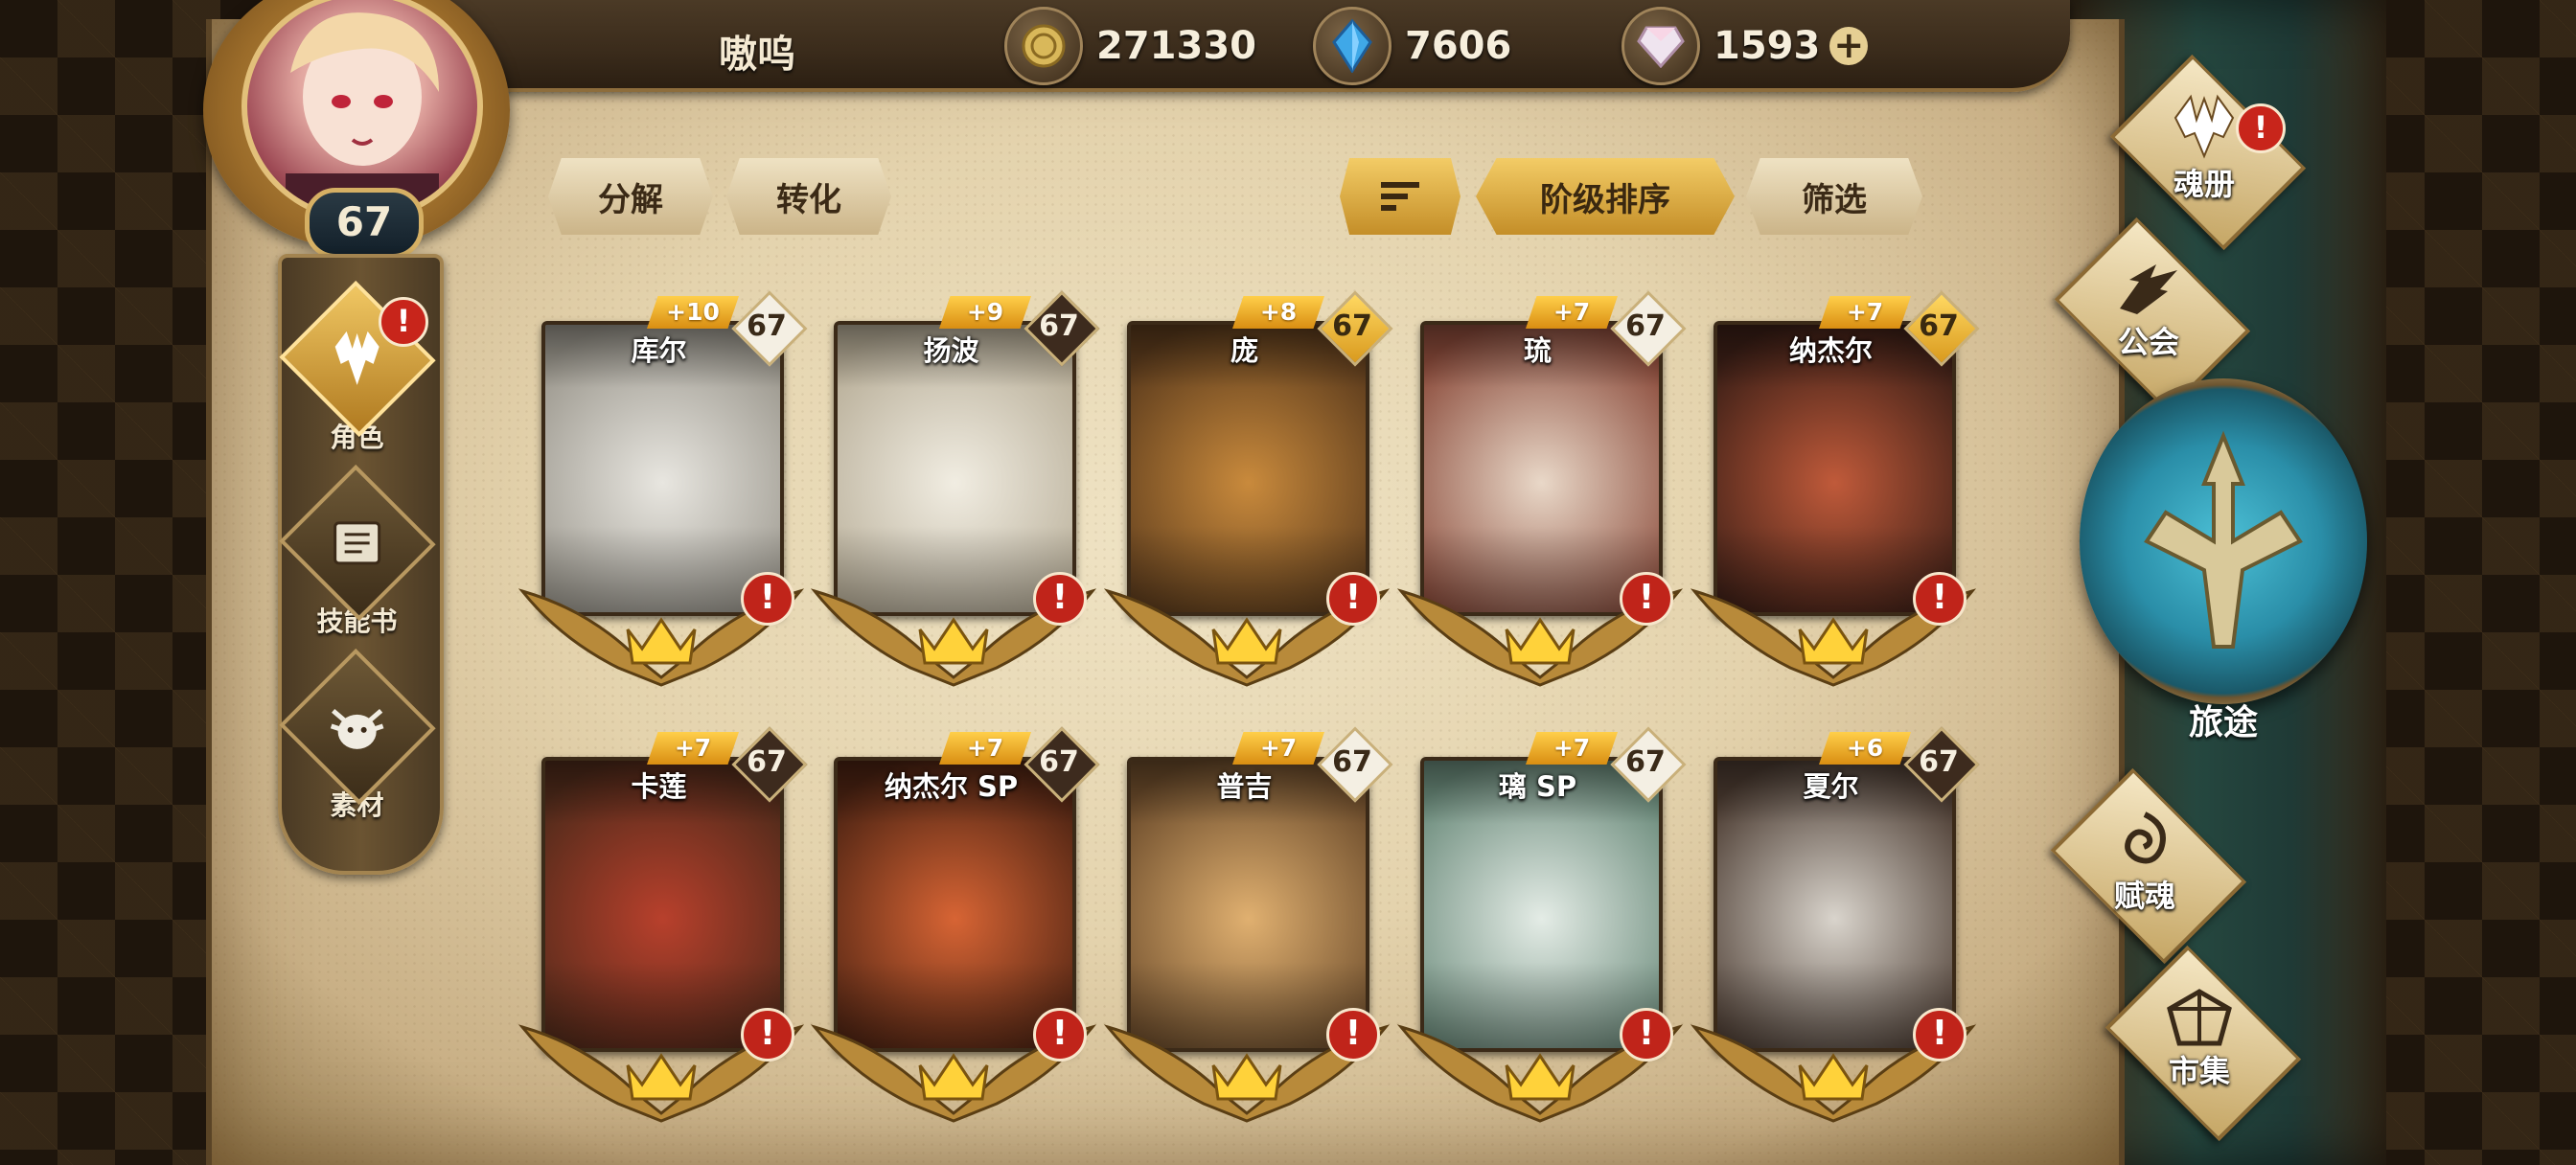  What do you see at coordinates (1176, 46) in the screenshot?
I see `gold-amount: 271330` at bounding box center [1176, 46].